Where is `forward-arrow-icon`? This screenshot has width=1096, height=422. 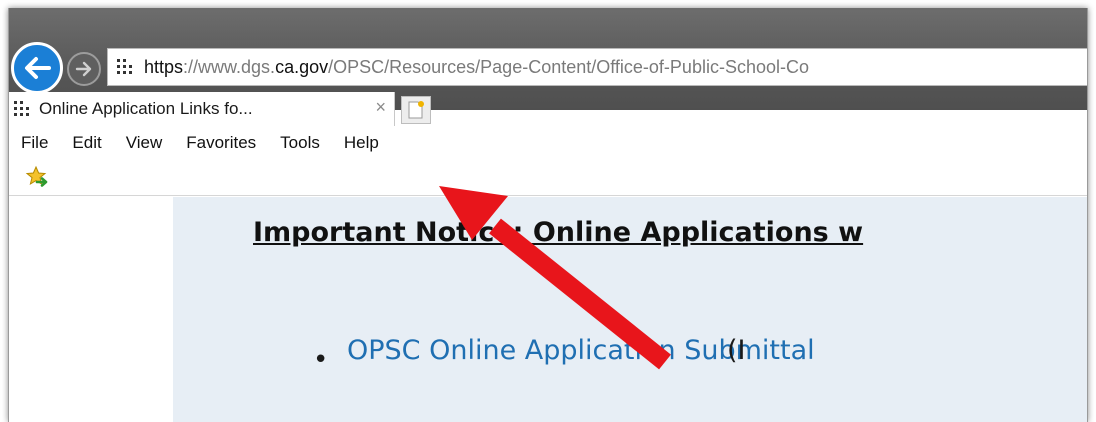 forward-arrow-icon is located at coordinates (83, 69).